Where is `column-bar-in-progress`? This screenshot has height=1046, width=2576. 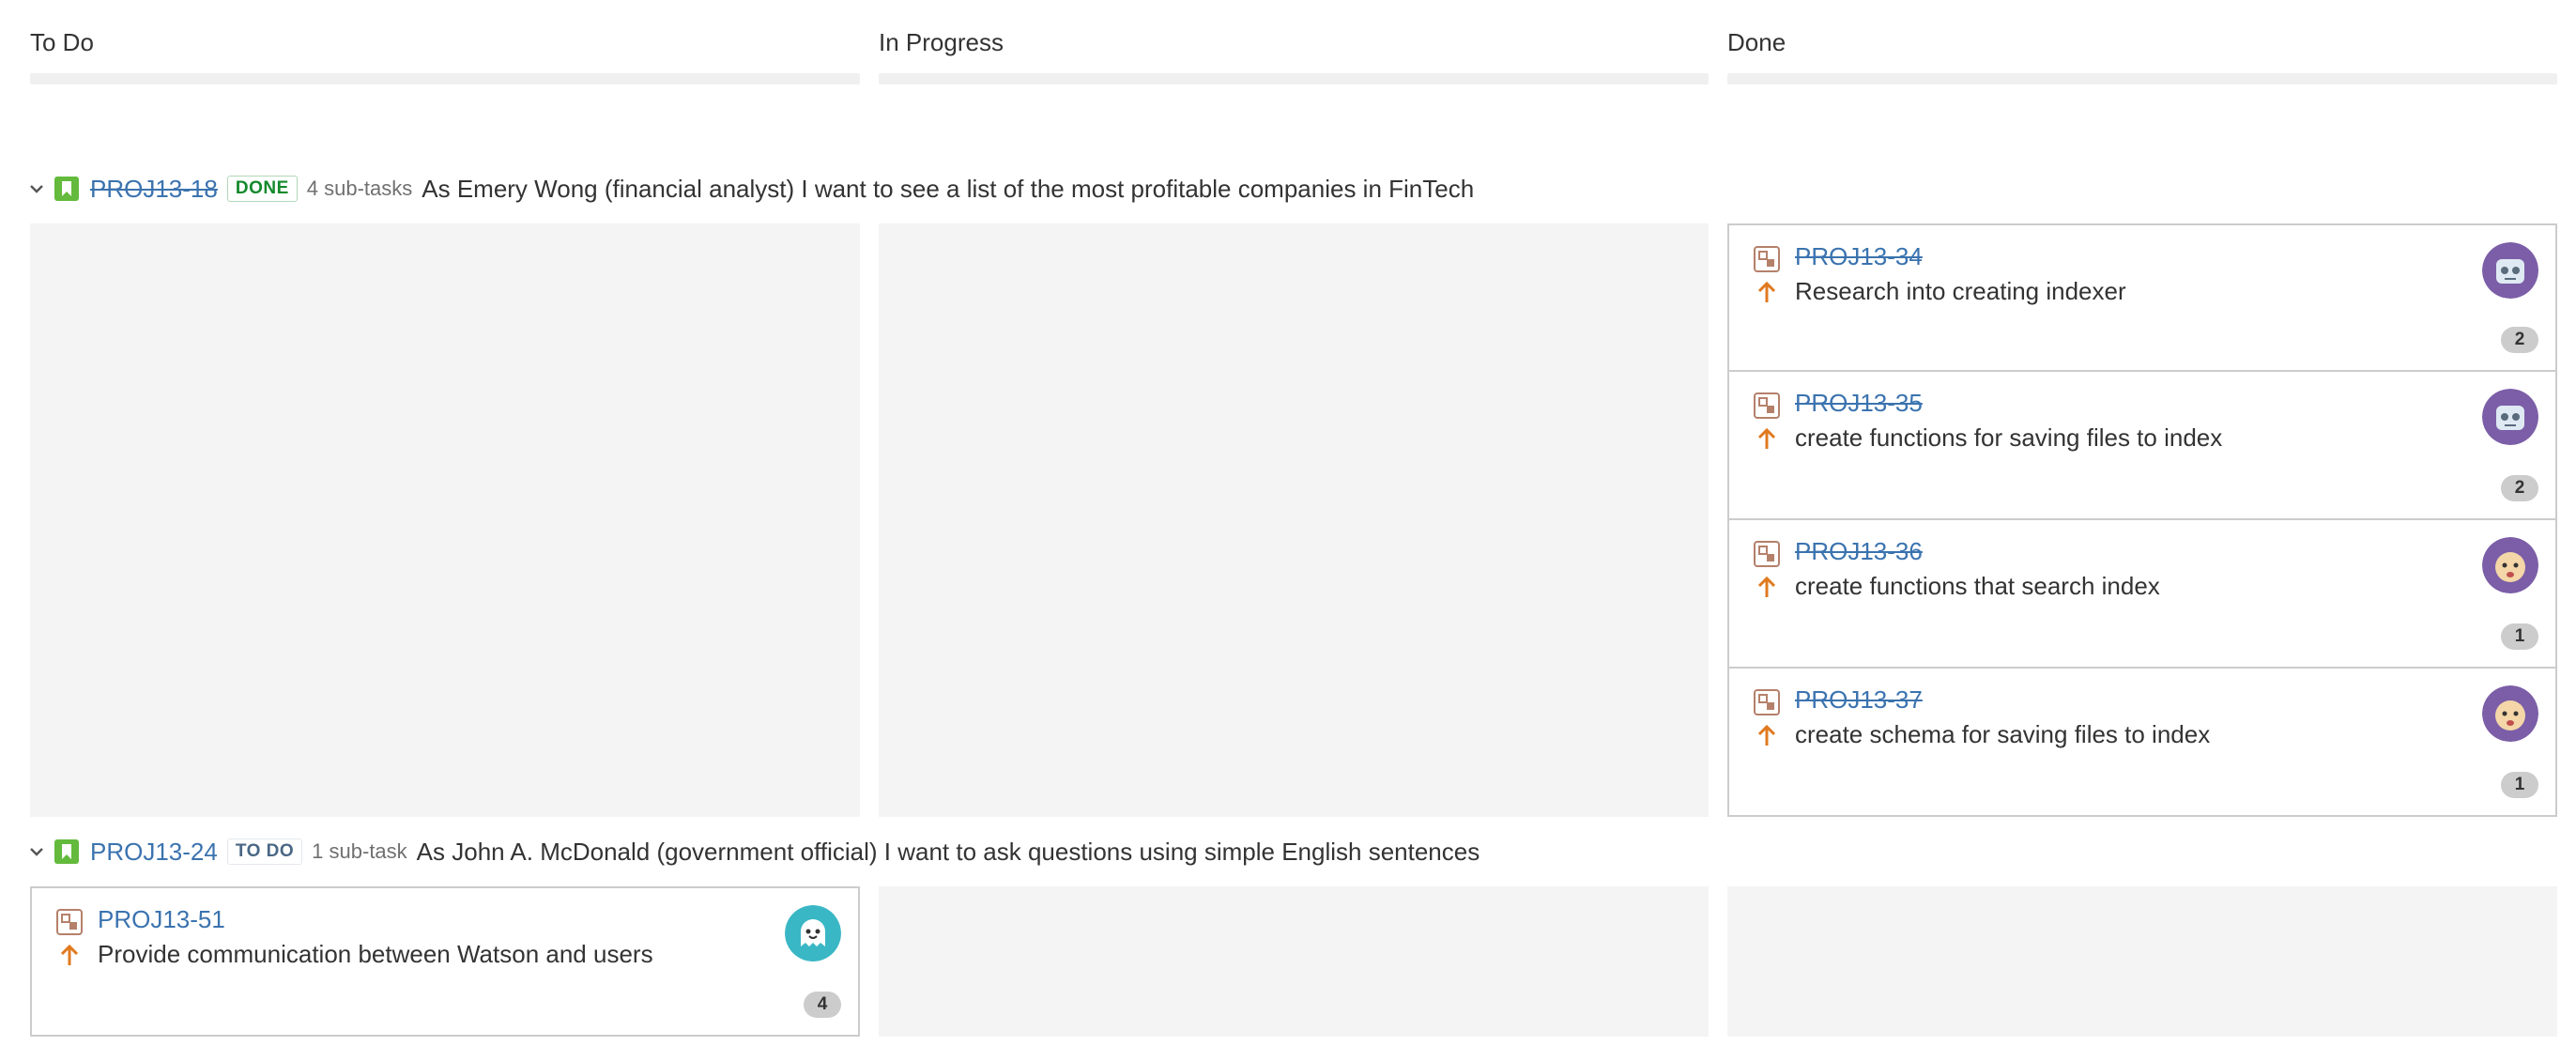
column-bar-in-progress is located at coordinates (1294, 79).